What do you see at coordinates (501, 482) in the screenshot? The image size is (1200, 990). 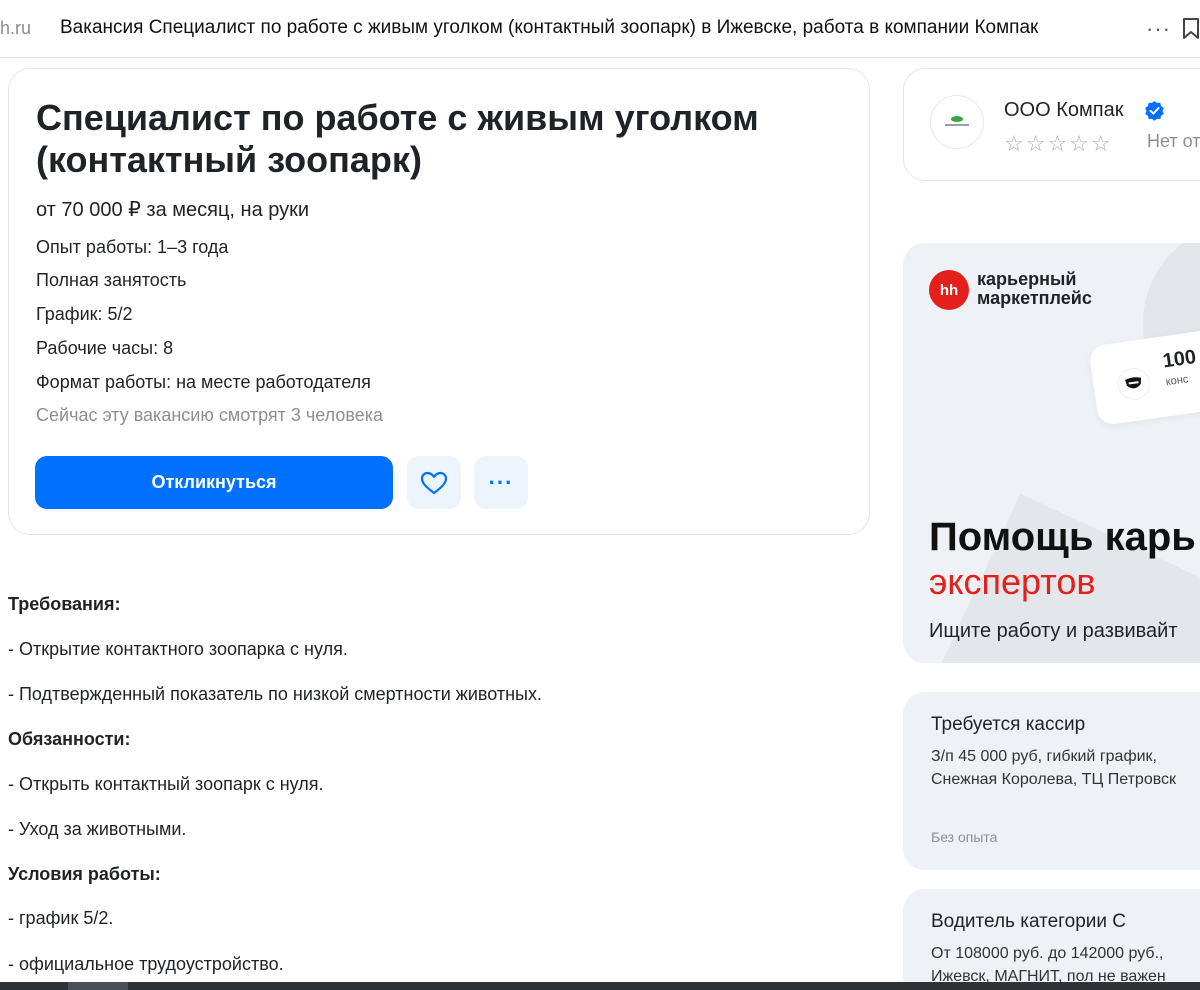 I see `more-options-button: ···` at bounding box center [501, 482].